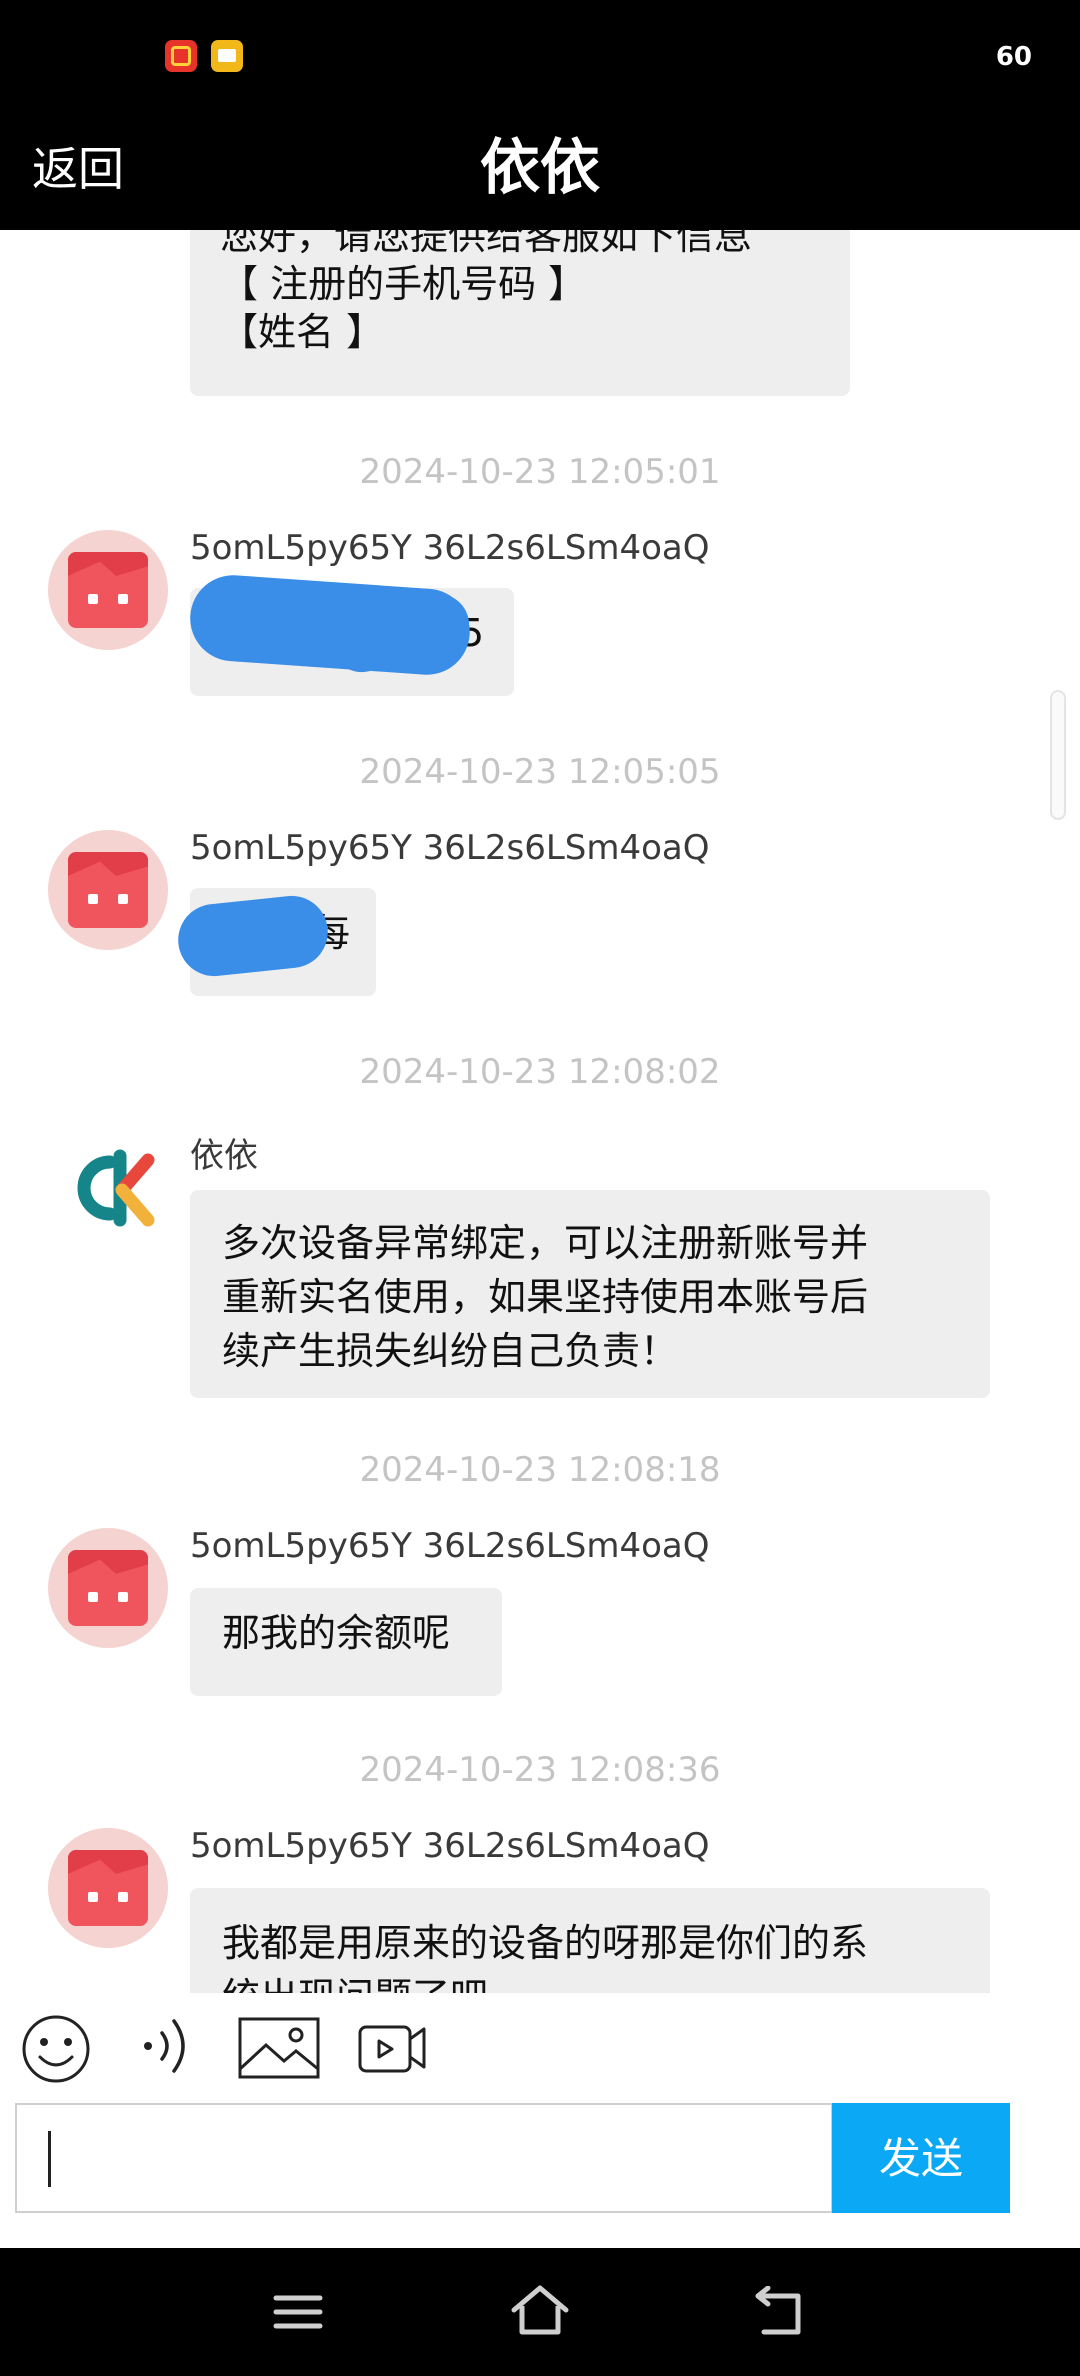 This screenshot has width=1080, height=2376. What do you see at coordinates (302, 332) in the screenshot?
I see `message-line: 【姓名 】` at bounding box center [302, 332].